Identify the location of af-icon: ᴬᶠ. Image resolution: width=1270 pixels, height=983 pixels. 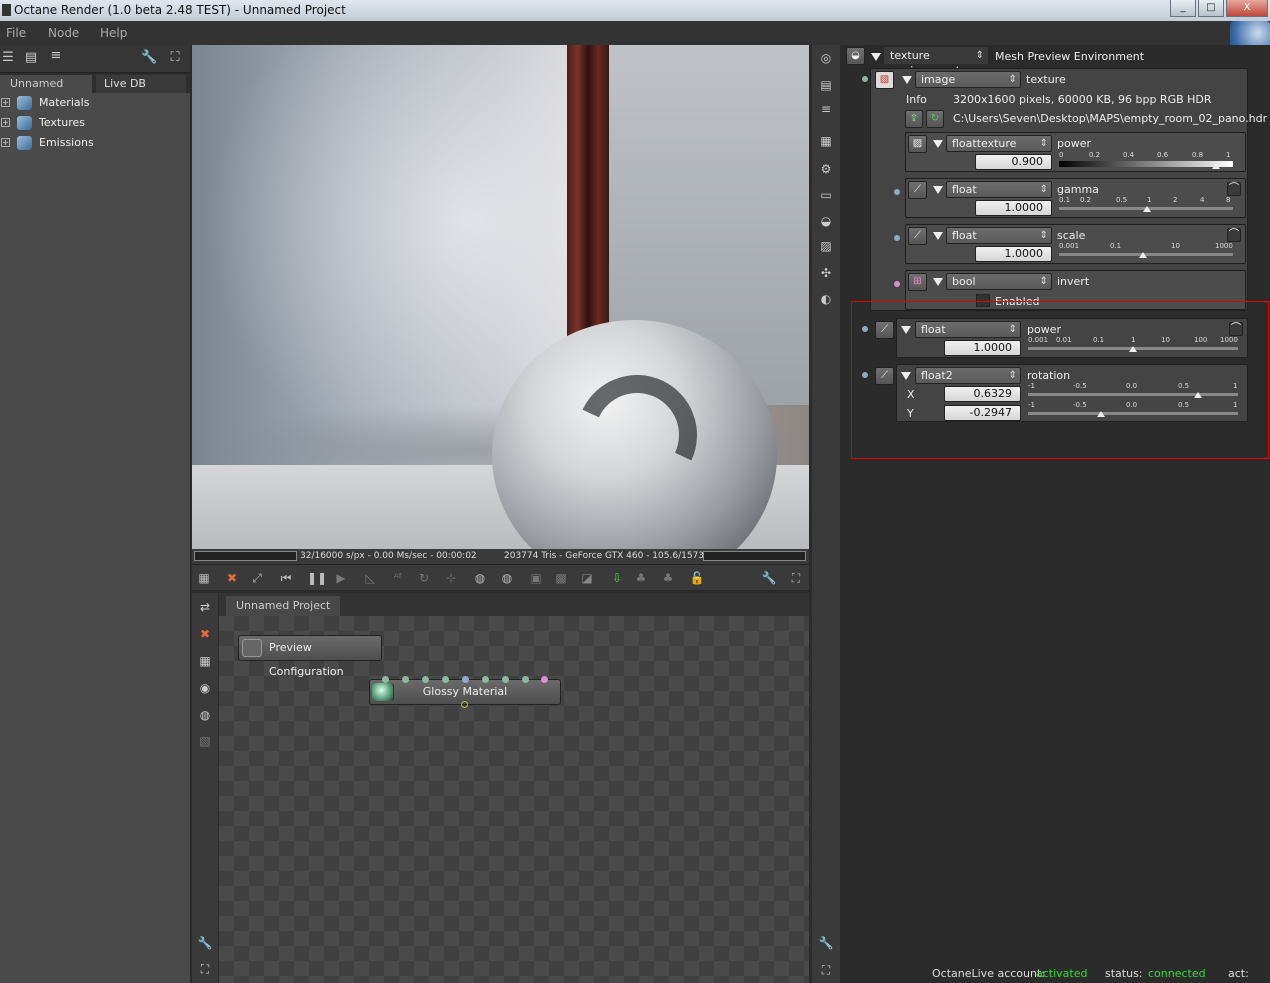
(398, 578).